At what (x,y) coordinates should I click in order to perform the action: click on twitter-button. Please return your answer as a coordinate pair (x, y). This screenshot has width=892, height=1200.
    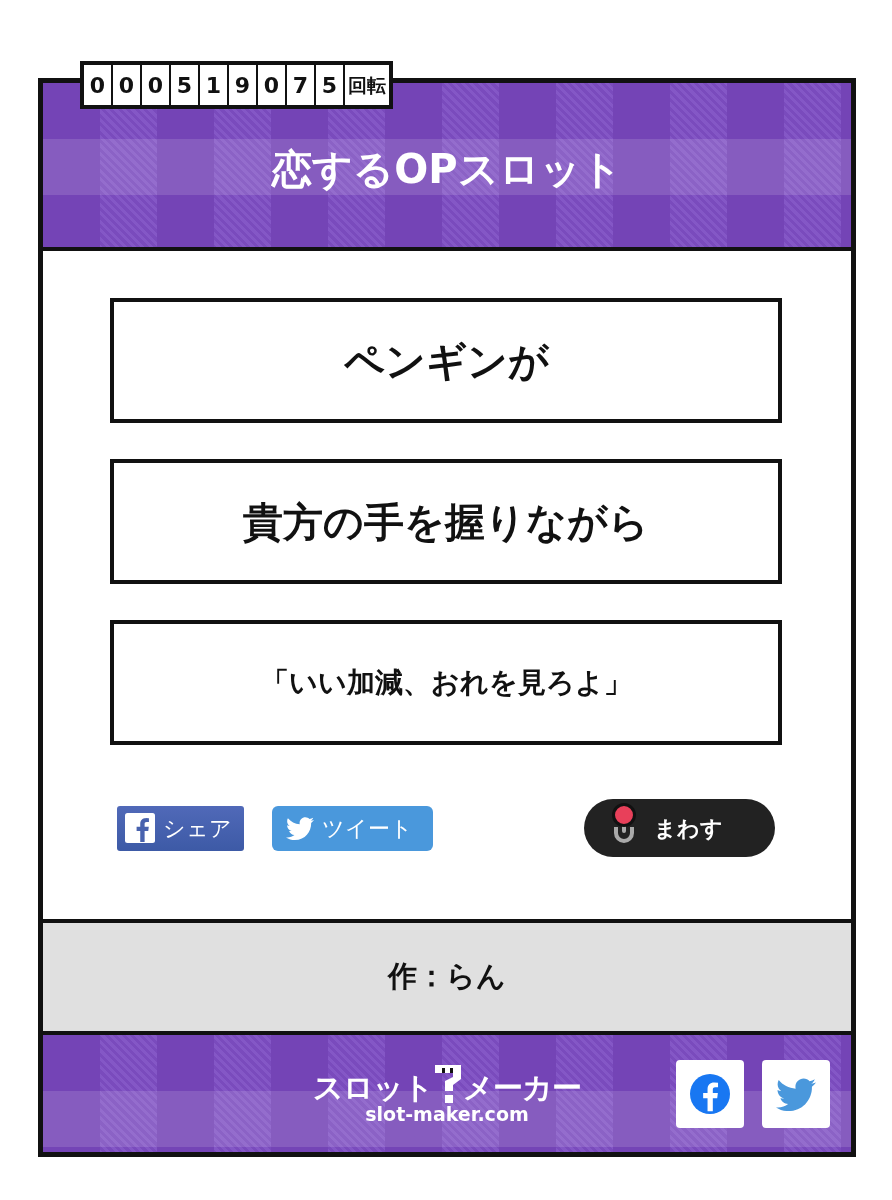
    Looking at the image, I should click on (796, 1093).